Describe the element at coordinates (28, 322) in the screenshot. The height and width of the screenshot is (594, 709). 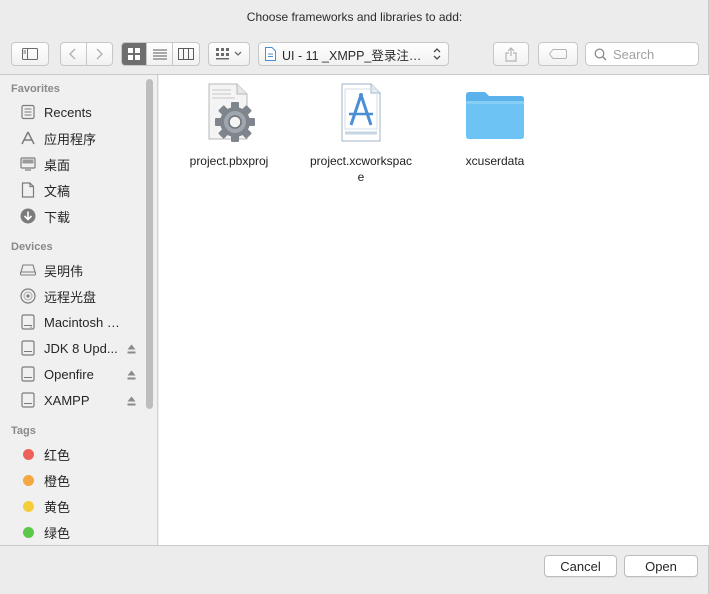
I see `hard-drive-icon` at that location.